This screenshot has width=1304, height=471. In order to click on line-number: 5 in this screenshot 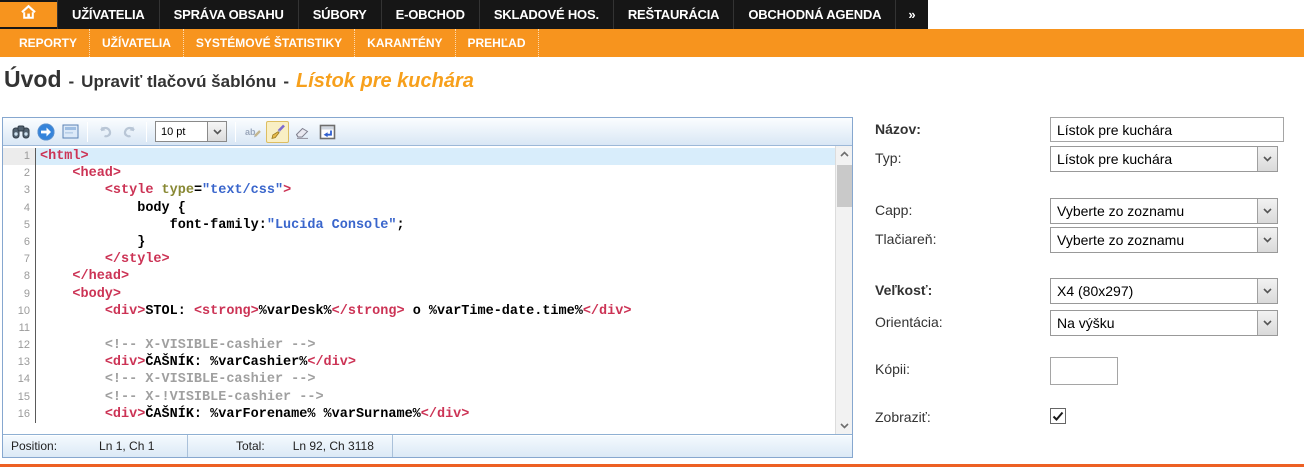, I will do `click(19, 225)`.